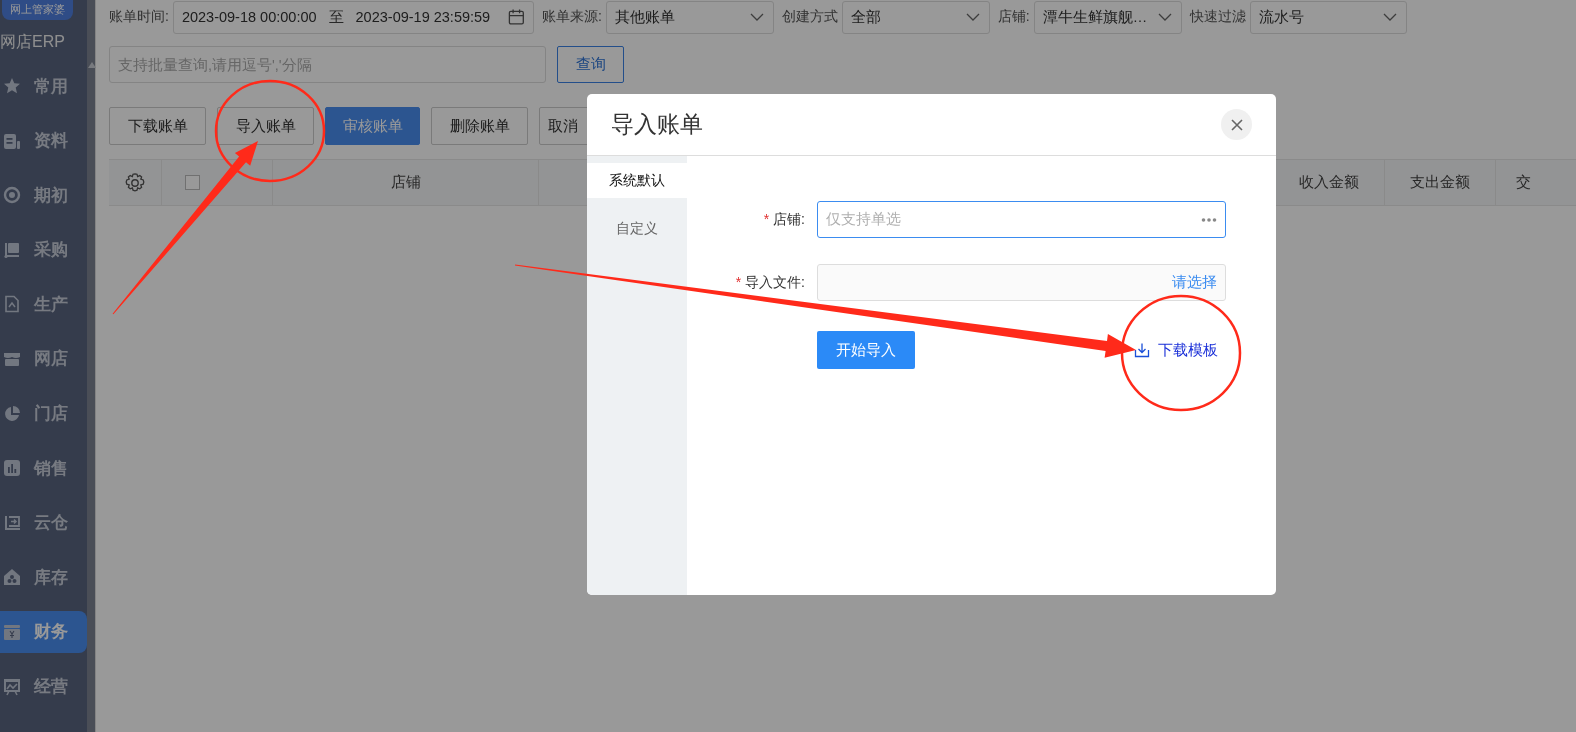  What do you see at coordinates (37, 10) in the screenshot?
I see `logo-badge: 网上管家婆` at bounding box center [37, 10].